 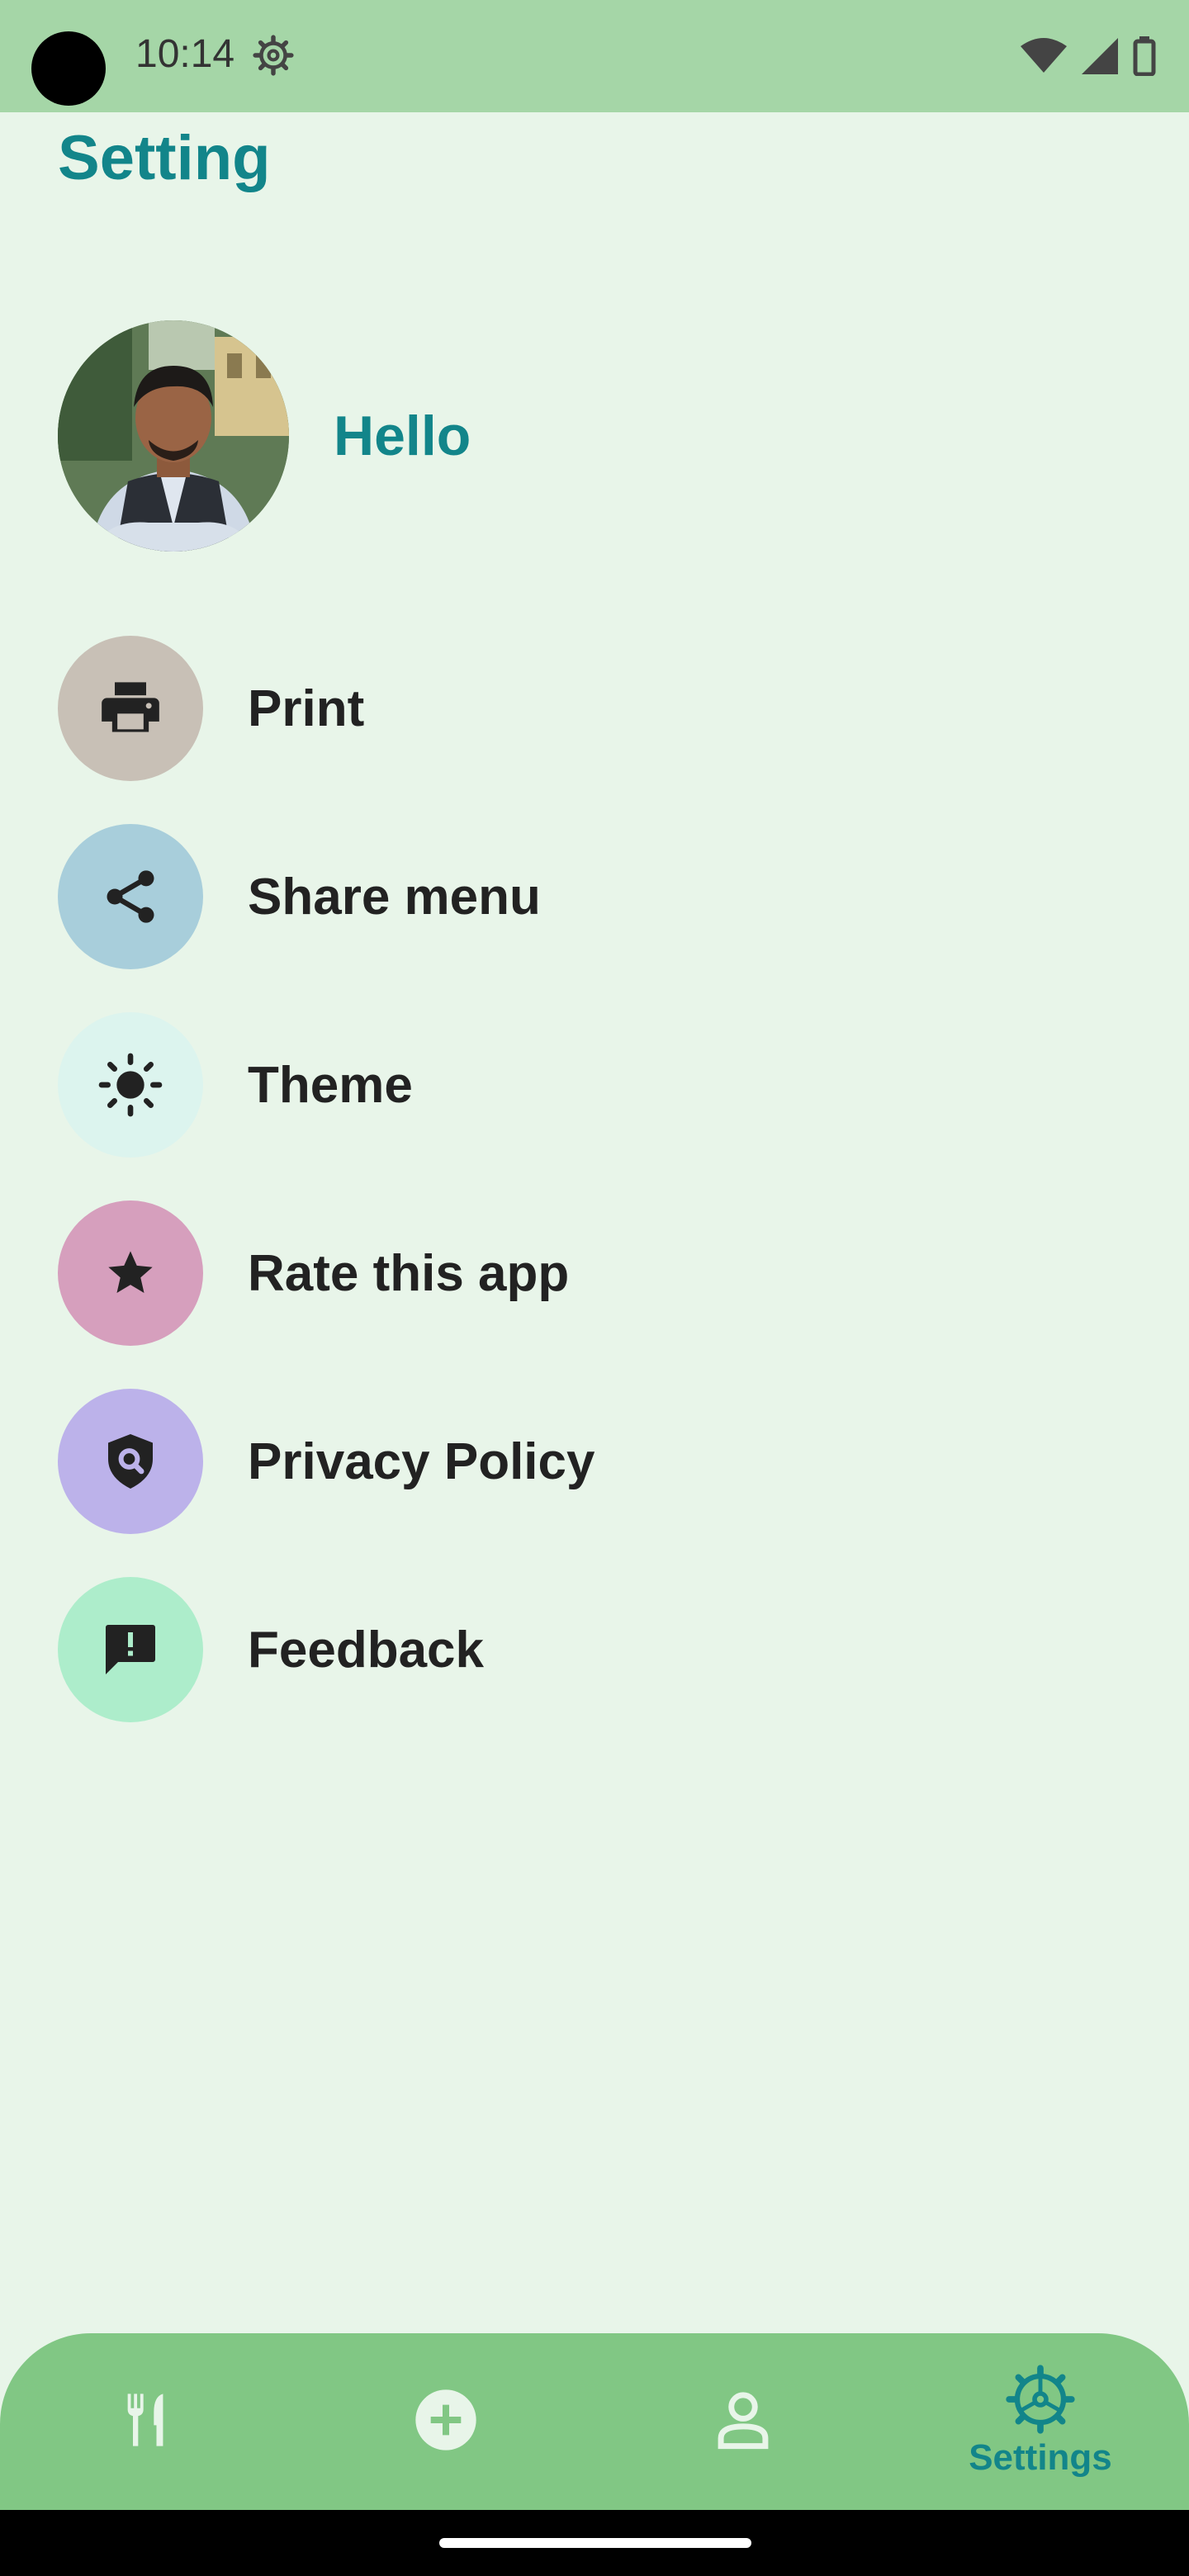 I want to click on camera-cutout, so click(x=68, y=68).